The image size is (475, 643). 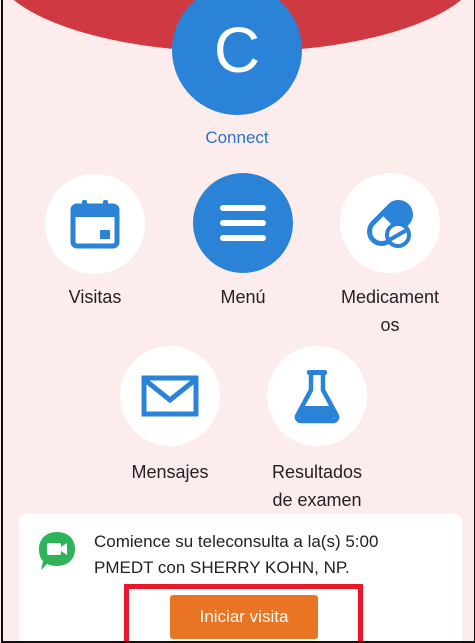 I want to click on menu-button, so click(x=243, y=223).